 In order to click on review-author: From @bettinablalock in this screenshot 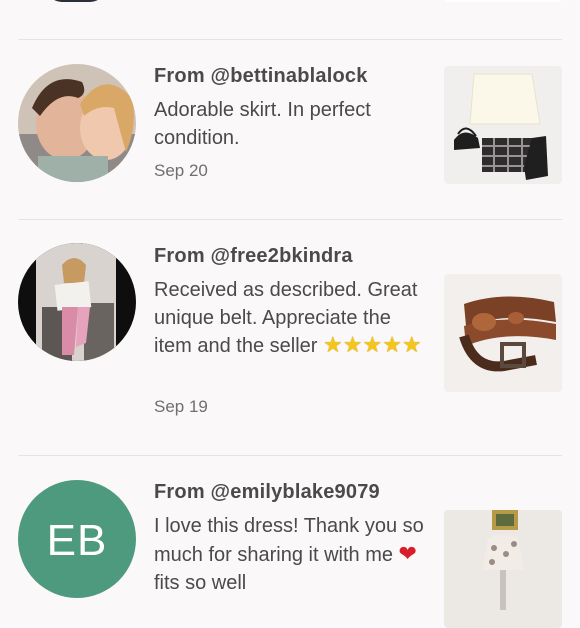, I will do `click(261, 76)`.